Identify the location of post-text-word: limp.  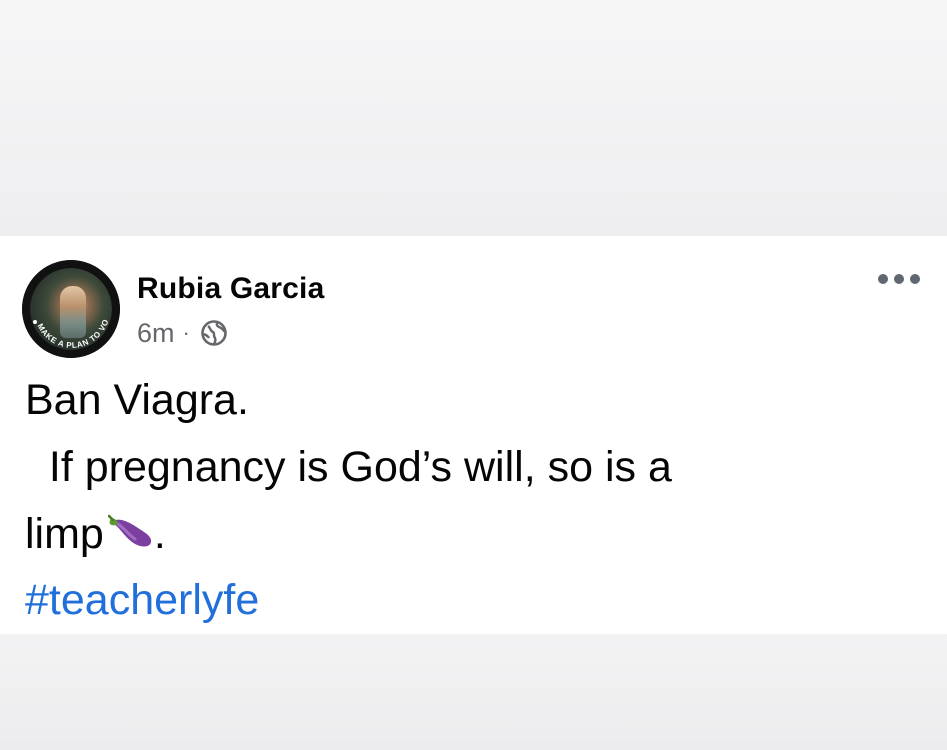
(64, 534).